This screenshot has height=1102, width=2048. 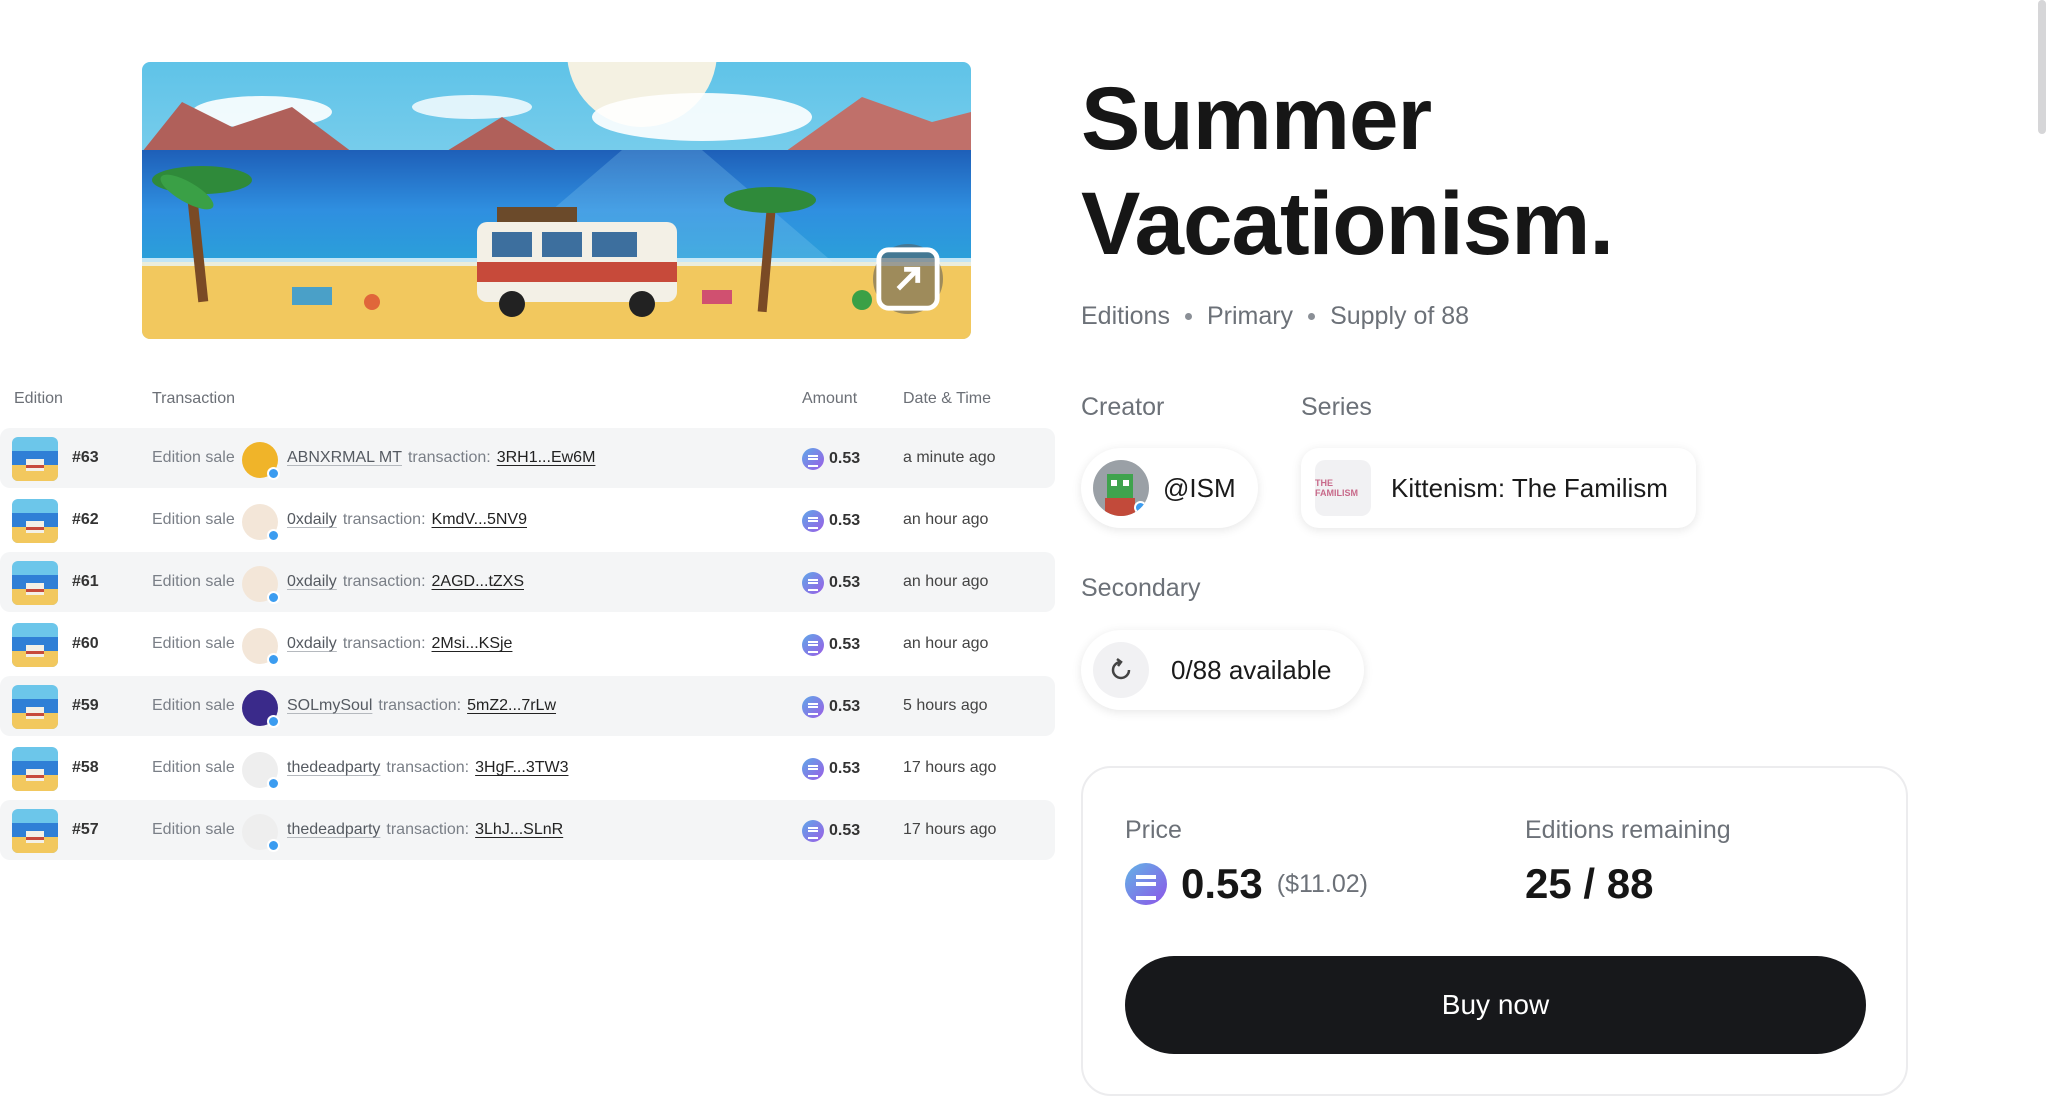 I want to click on transaction-hash-link: 5mZ2...7rLw, so click(x=511, y=705).